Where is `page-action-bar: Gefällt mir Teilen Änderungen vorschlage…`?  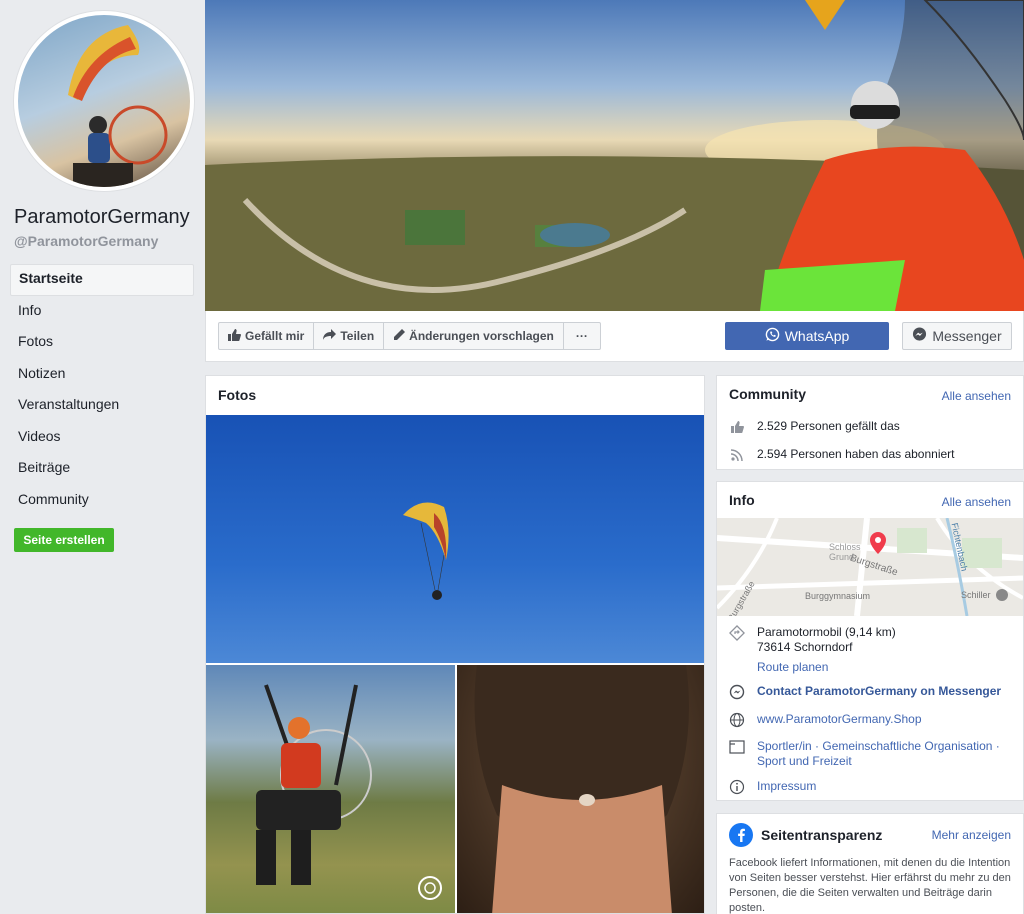 page-action-bar: Gefällt mir Teilen Änderungen vorschlage… is located at coordinates (614, 336).